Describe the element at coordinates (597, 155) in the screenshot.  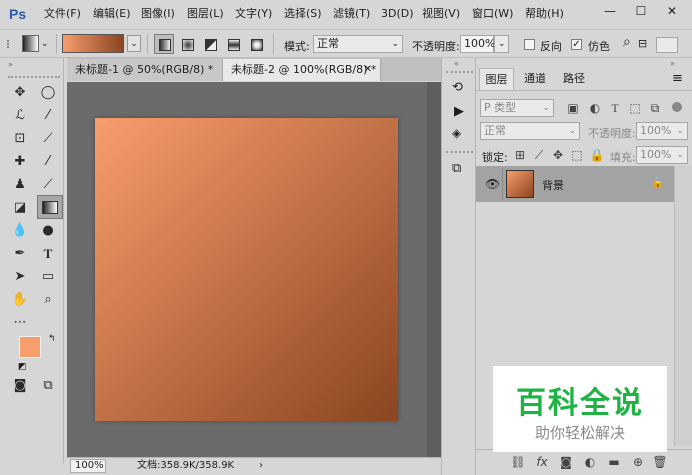
I see `lock-all-icon: 🔒` at that location.